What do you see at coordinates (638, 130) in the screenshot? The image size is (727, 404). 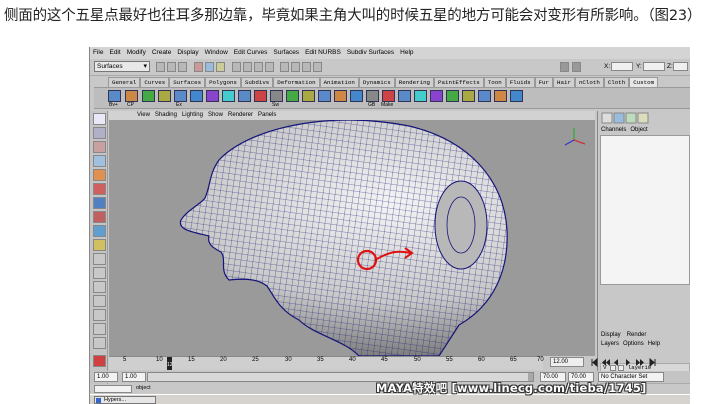 I see `object-menu: Object` at bounding box center [638, 130].